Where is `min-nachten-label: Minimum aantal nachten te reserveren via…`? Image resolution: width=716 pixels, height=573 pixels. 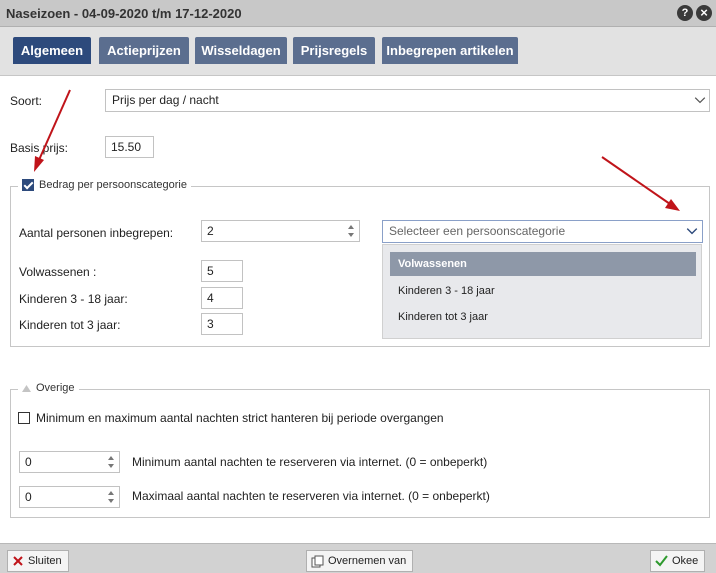 min-nachten-label: Minimum aantal nachten te reserveren via… is located at coordinates (310, 462).